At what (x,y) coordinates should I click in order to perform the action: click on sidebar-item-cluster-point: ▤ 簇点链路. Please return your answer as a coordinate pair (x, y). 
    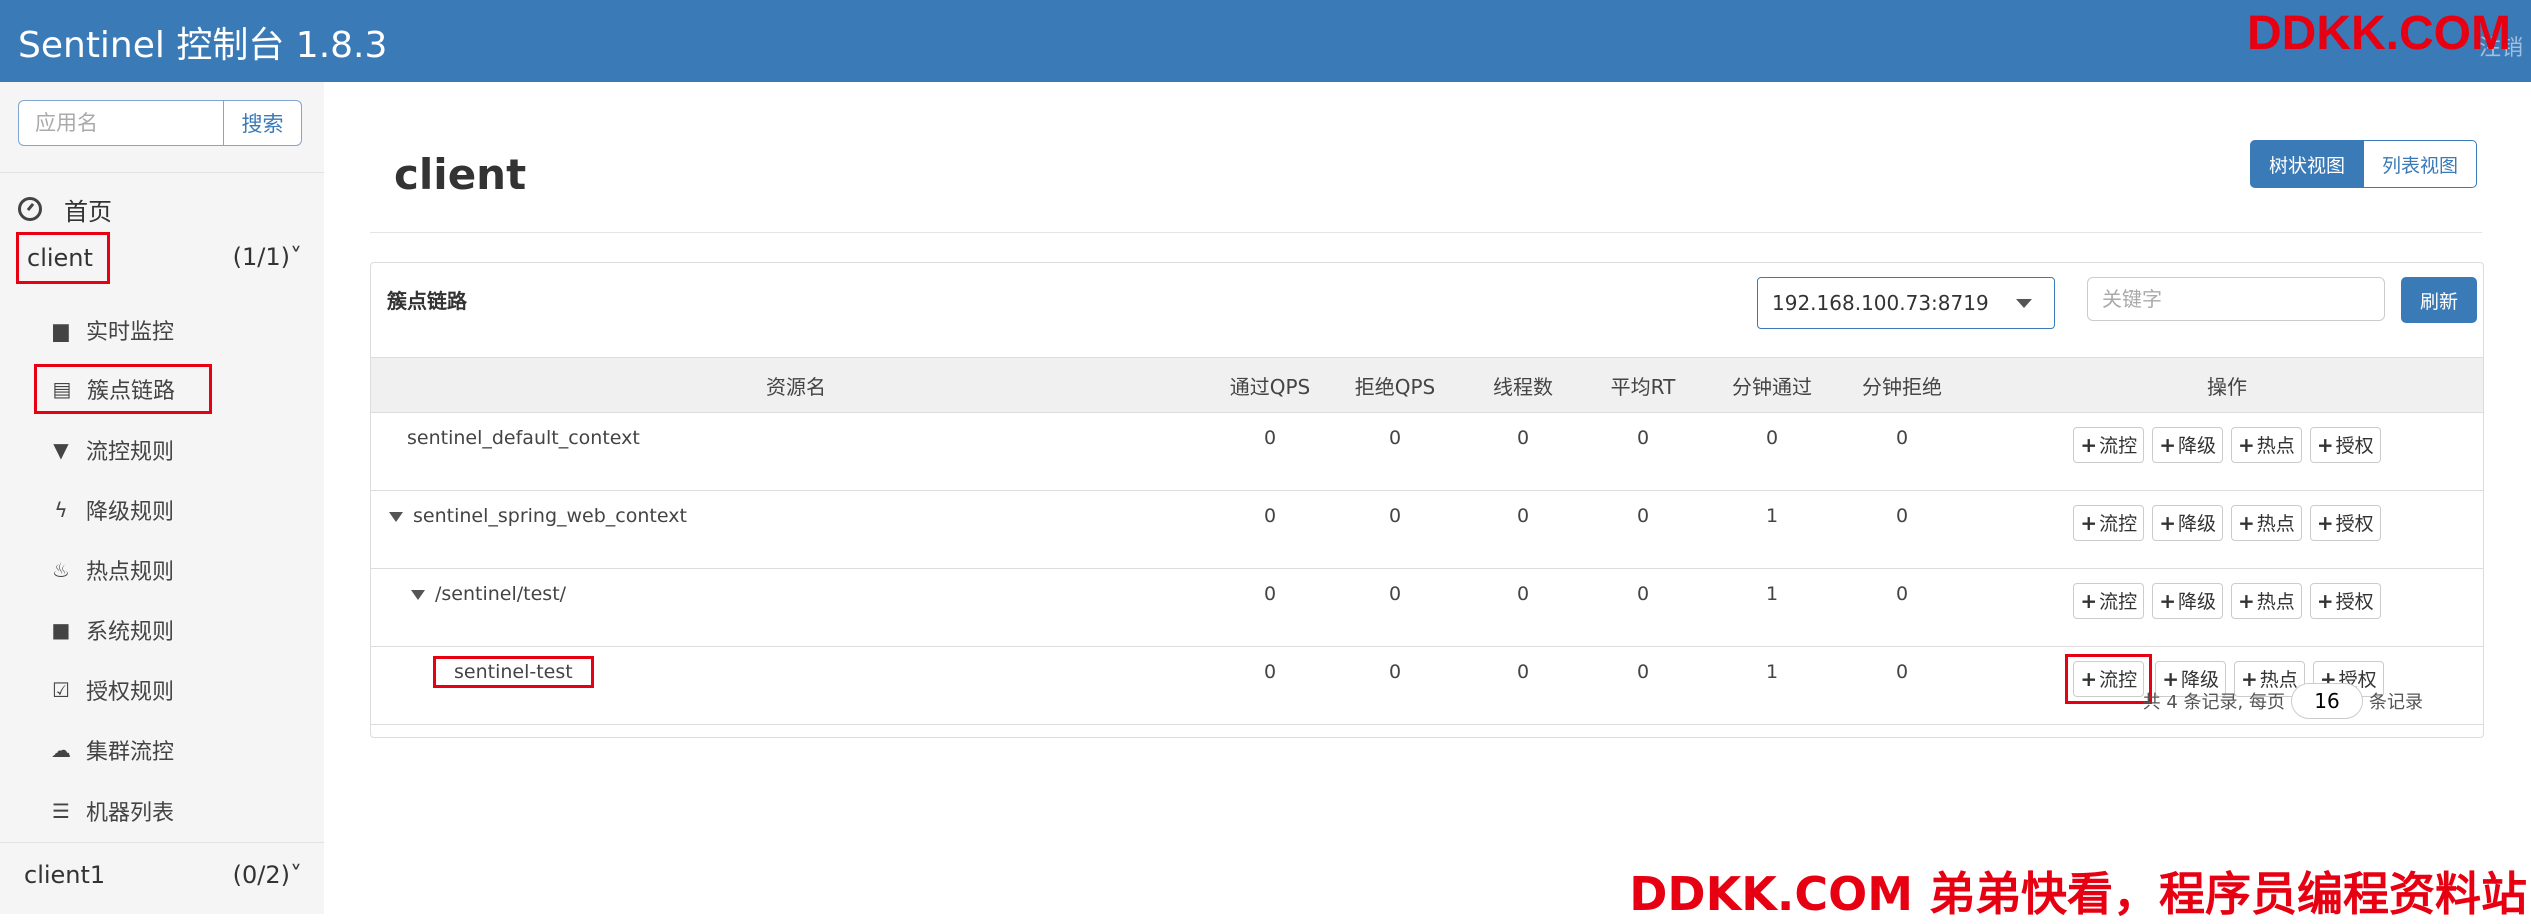
    Looking at the image, I should click on (123, 389).